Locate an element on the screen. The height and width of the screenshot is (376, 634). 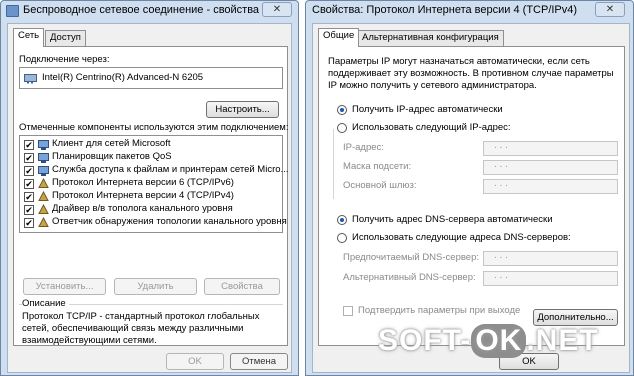
connect-through-label: Подключение через: is located at coordinates (64, 59).